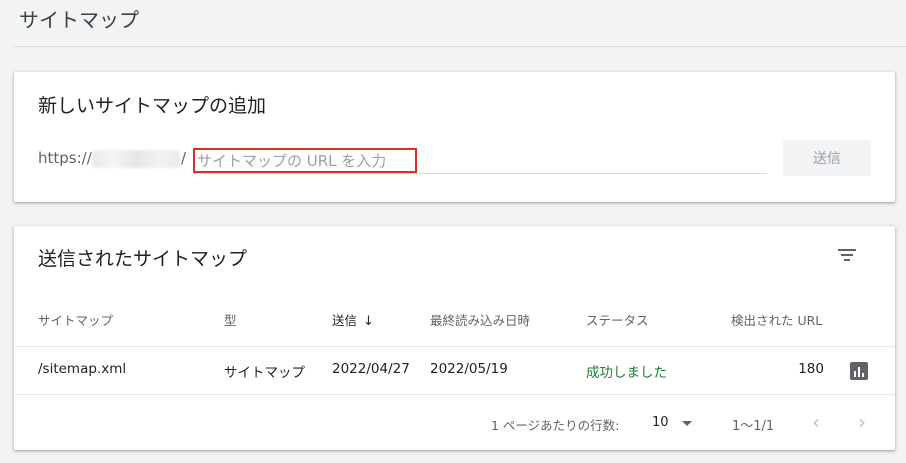 The width and height of the screenshot is (906, 463). Describe the element at coordinates (368, 321) in the screenshot. I see `arrow-down-icon: ↓` at that location.